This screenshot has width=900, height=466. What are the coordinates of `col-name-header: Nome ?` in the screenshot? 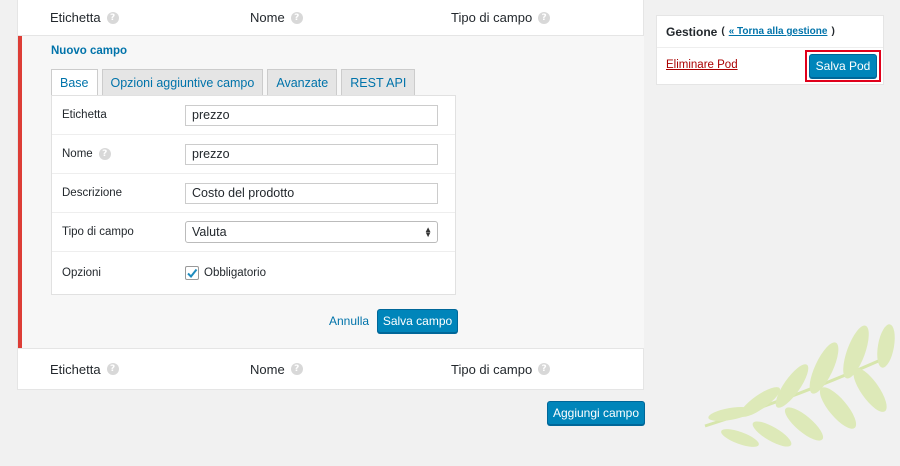 It's located at (276, 17).